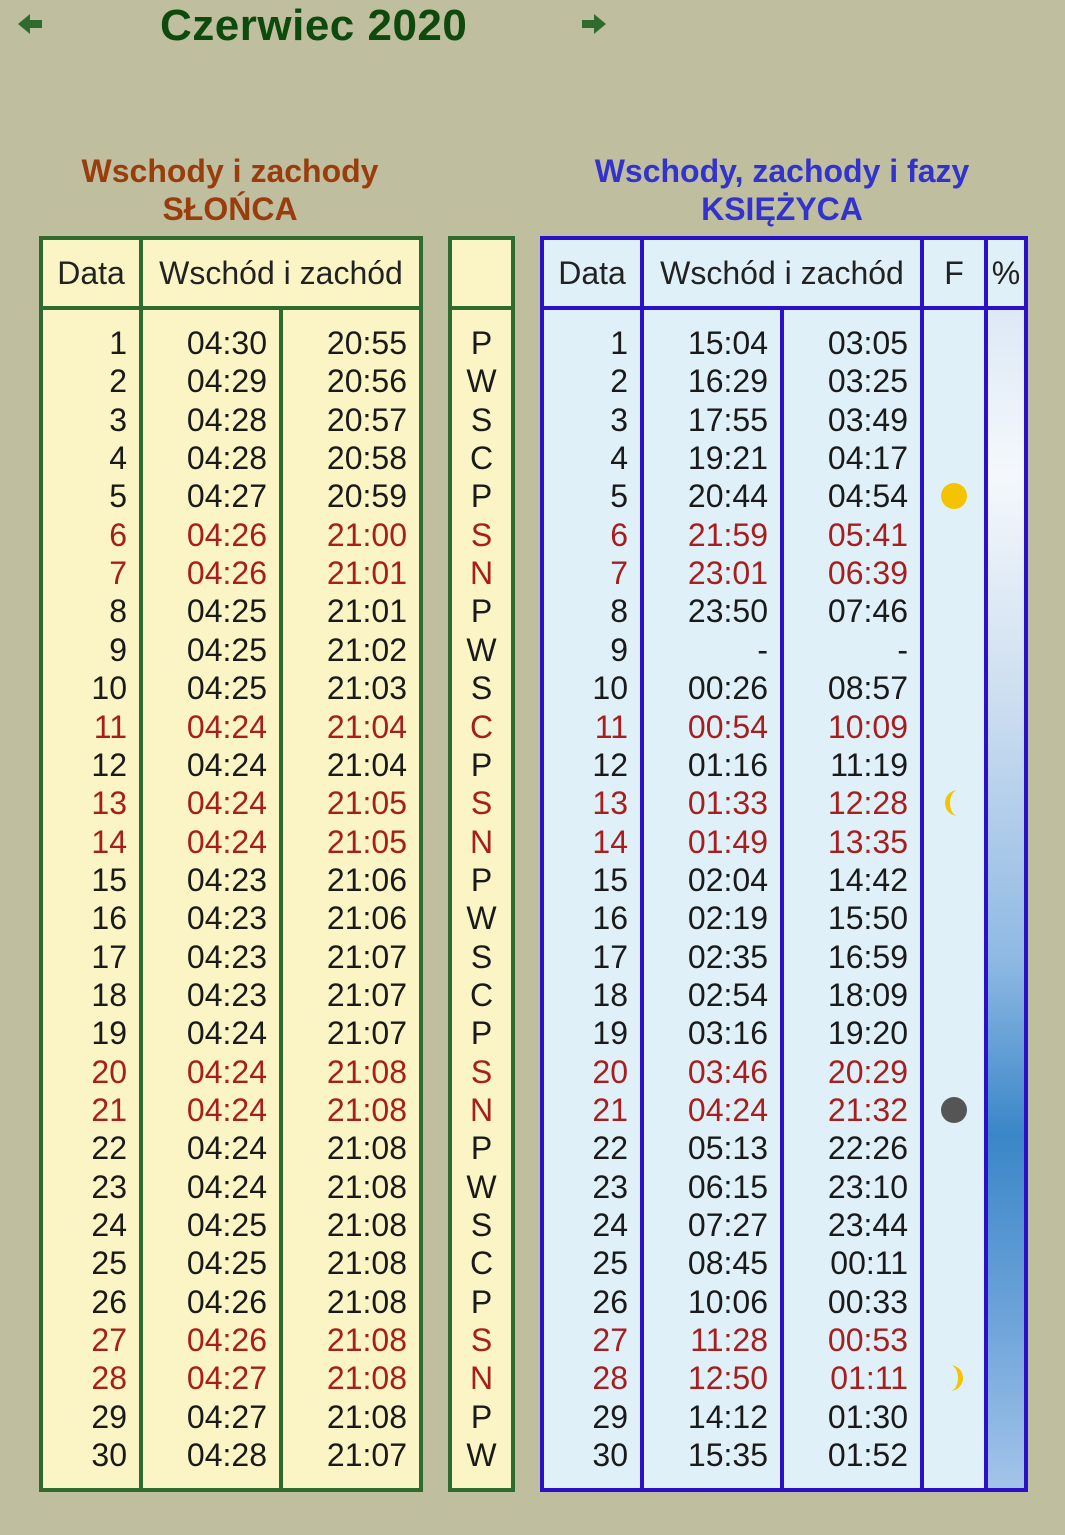  I want to click on moonrise-cell: 21:59, so click(727, 534).